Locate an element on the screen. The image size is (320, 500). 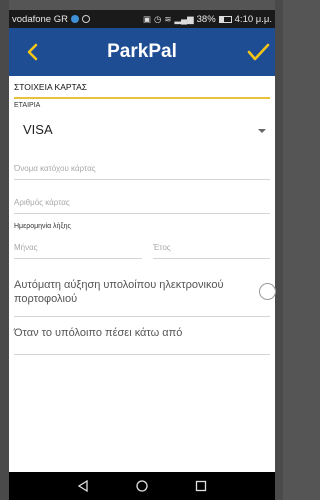
chevron-left-icon is located at coordinates (32, 52).